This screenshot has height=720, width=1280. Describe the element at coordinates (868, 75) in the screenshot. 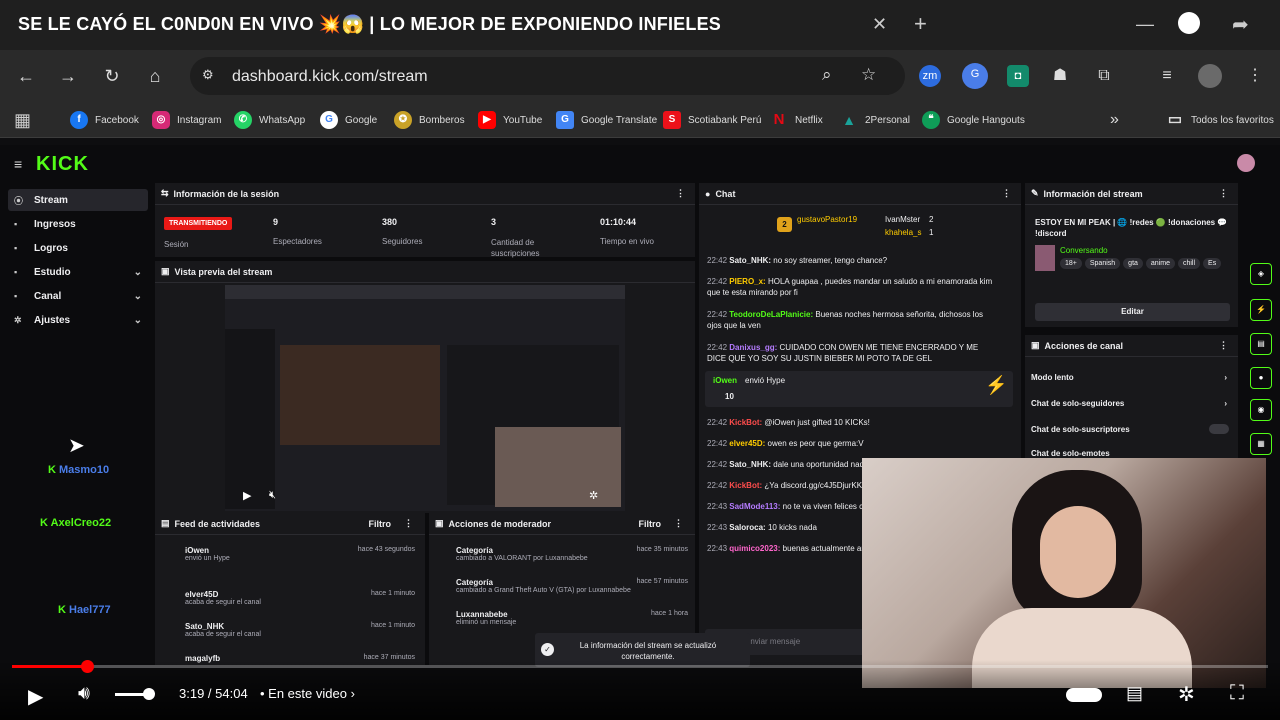

I see `bookmark-star-icon: ☆` at that location.